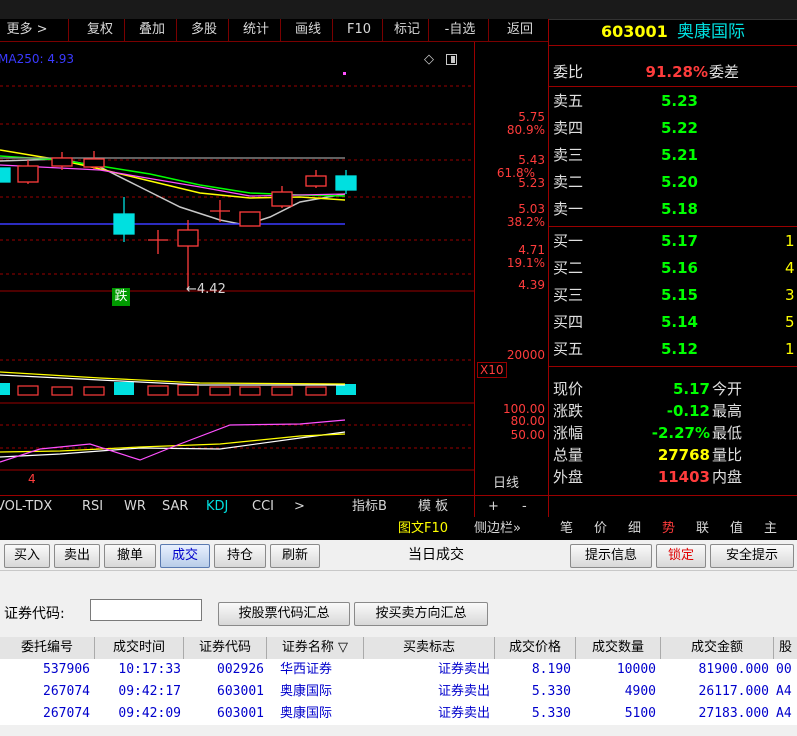  Describe the element at coordinates (790, 268) in the screenshot. I see `bid-2-volume: 4` at that location.